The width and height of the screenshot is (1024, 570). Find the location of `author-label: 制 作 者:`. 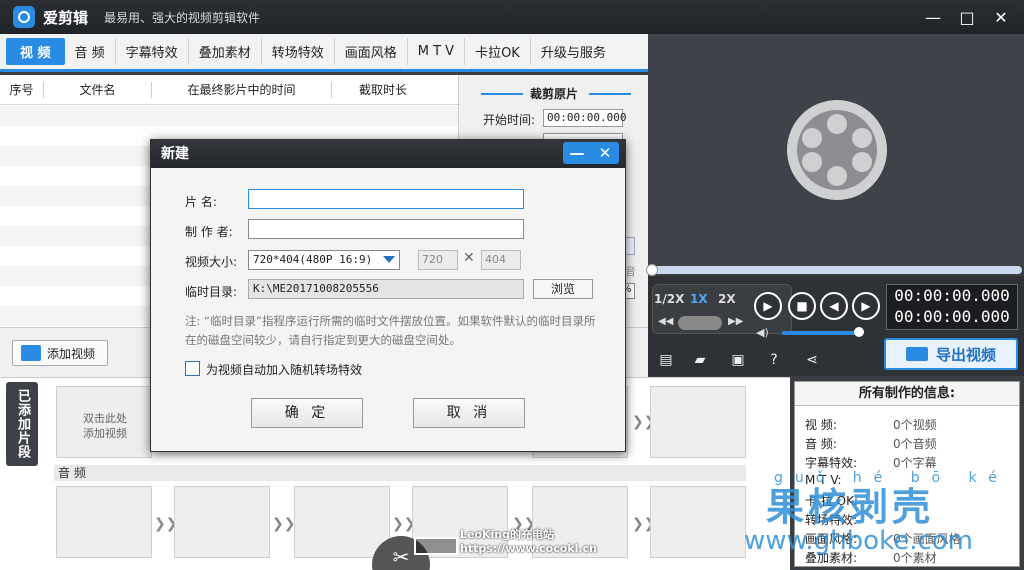

author-label: 制 作 者: is located at coordinates (209, 232).